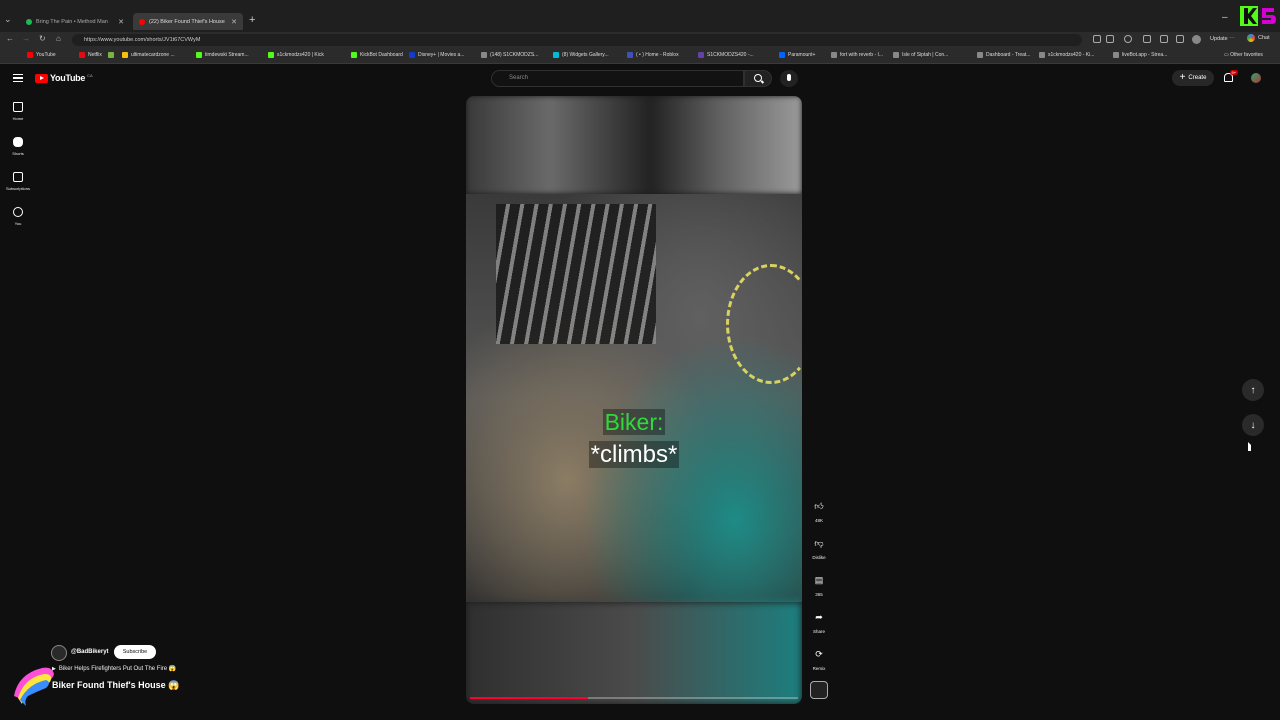 This screenshot has width=1280, height=720. Describe the element at coordinates (75, 21) in the screenshot. I see `browser-tab-music: Bring The Pain • Method Man ✕` at that location.